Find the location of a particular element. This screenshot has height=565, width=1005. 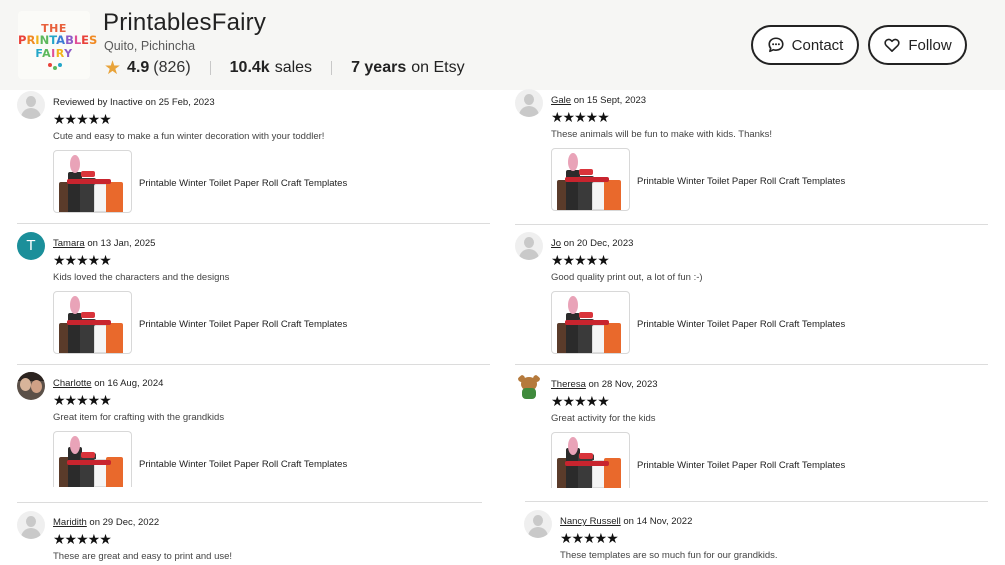

review-date: on 29 Dec, 2022 is located at coordinates (123, 522).